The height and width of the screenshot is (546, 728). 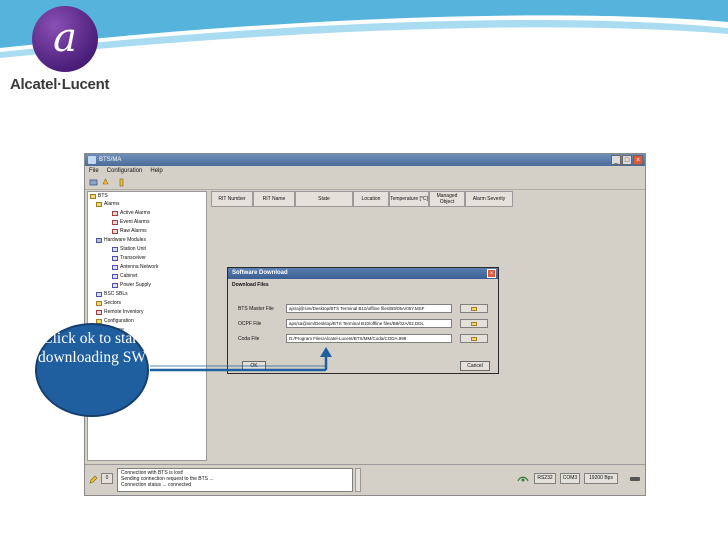 I want to click on callout-arrow, so click(x=241, y=359).